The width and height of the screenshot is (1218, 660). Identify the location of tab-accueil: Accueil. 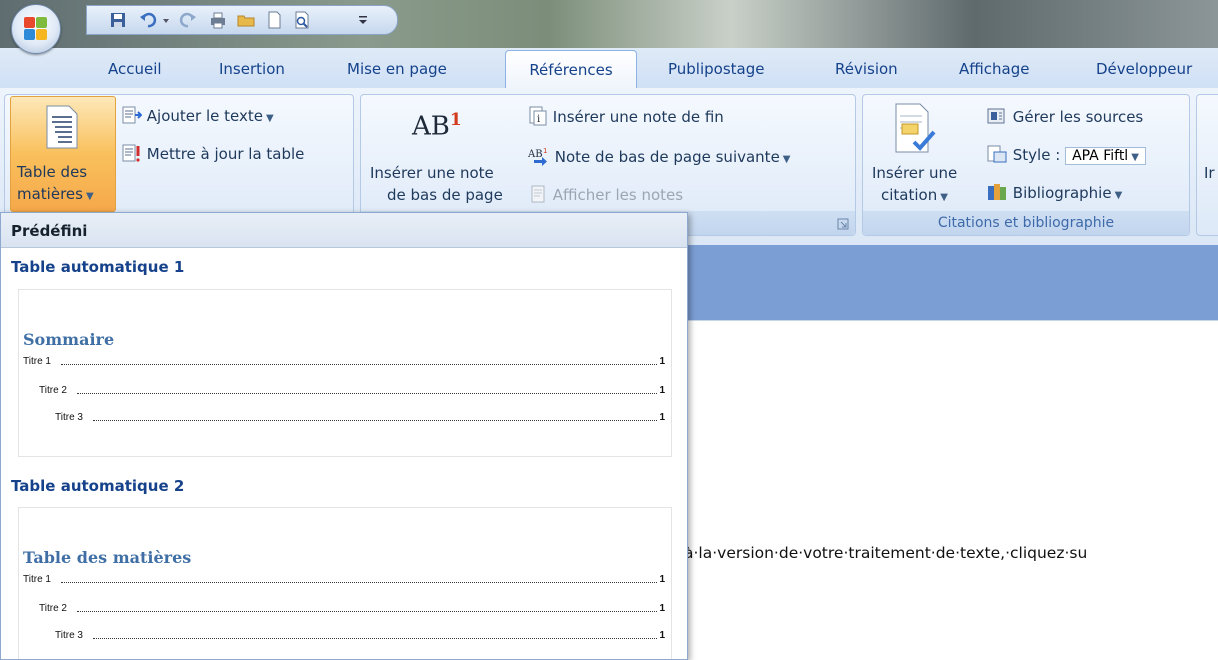
(135, 68).